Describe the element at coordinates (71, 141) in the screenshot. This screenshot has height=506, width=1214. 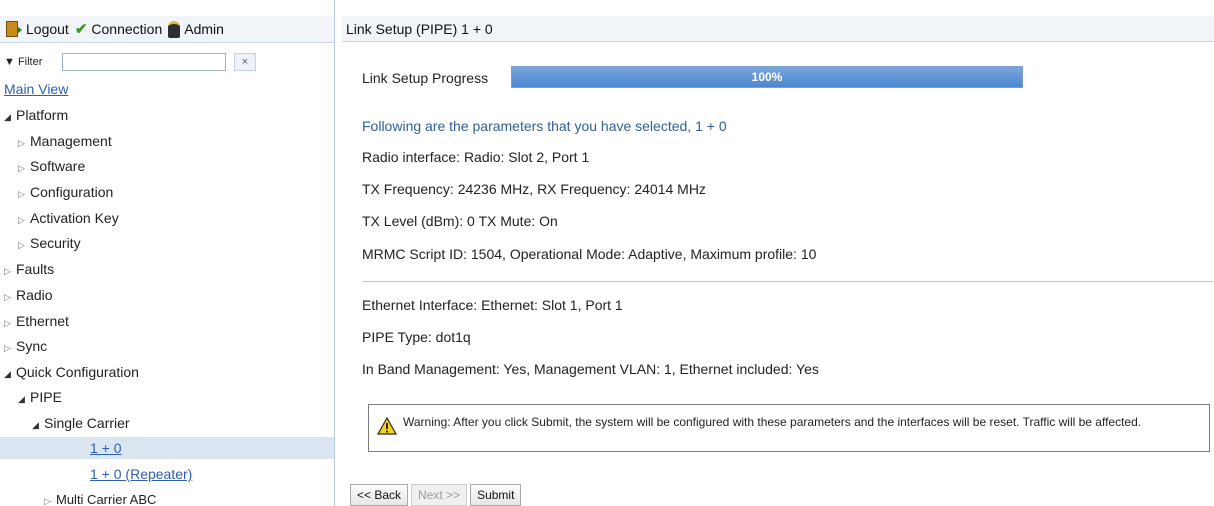
I see `tree-item-label: Management` at that location.